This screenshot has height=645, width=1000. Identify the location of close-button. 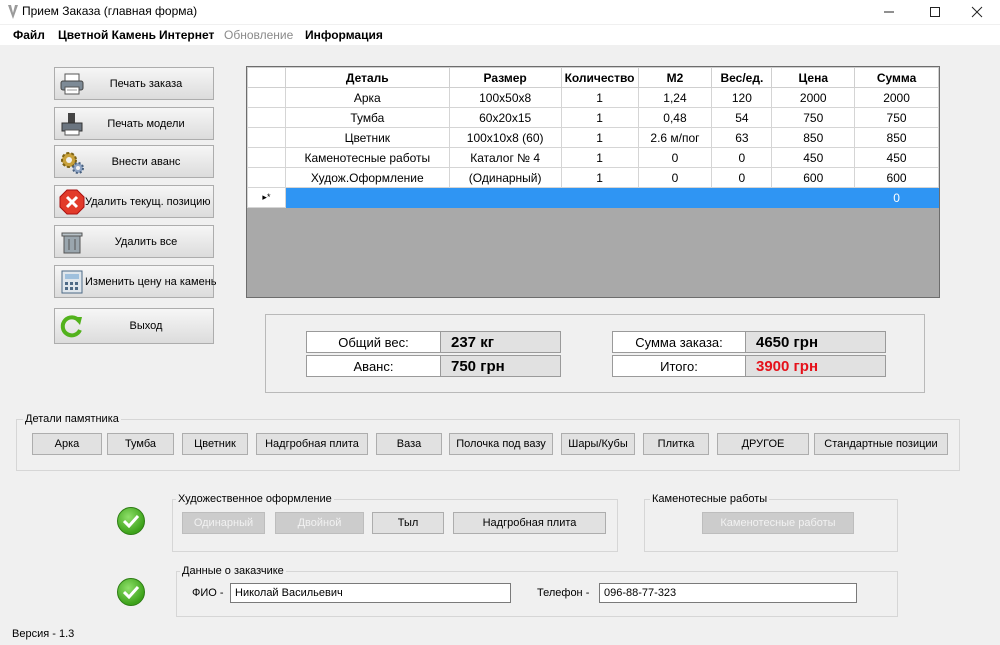
(977, 12).